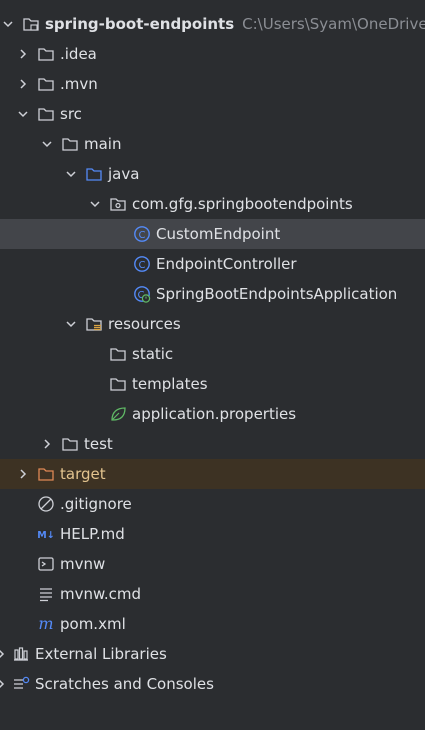  I want to click on tree-label: java, so click(124, 174).